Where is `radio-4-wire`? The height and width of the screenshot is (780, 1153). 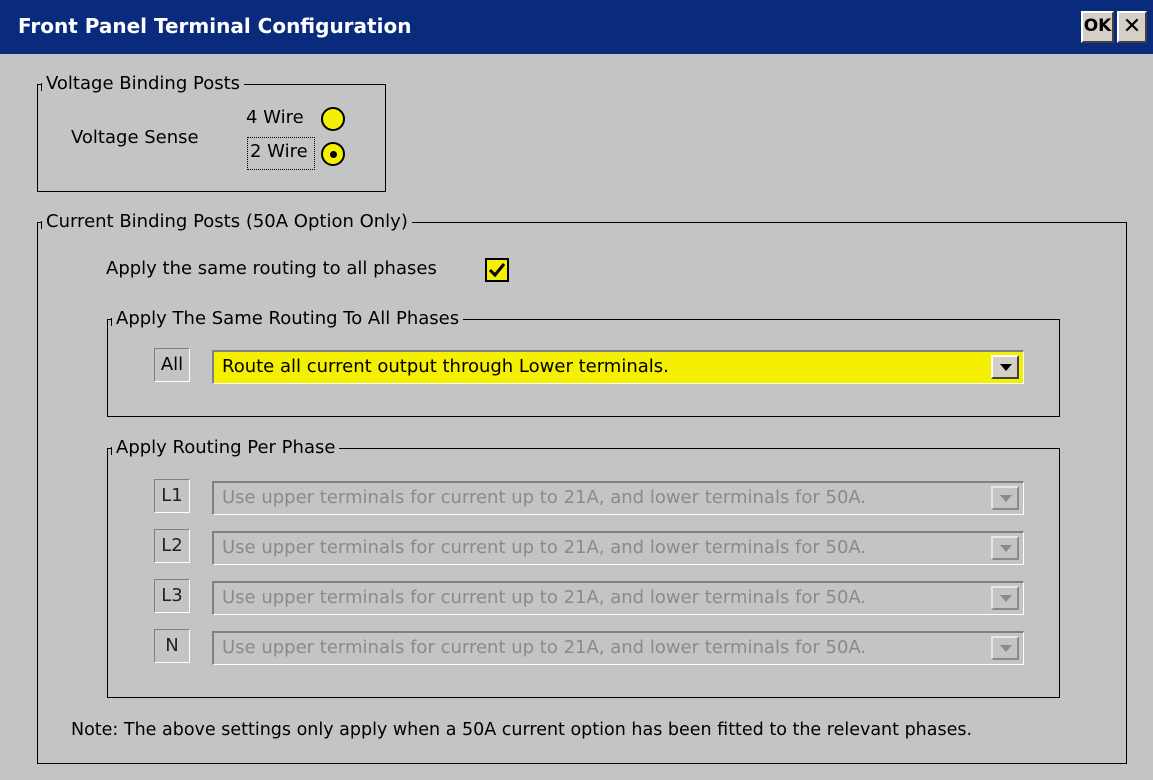
radio-4-wire is located at coordinates (333, 119).